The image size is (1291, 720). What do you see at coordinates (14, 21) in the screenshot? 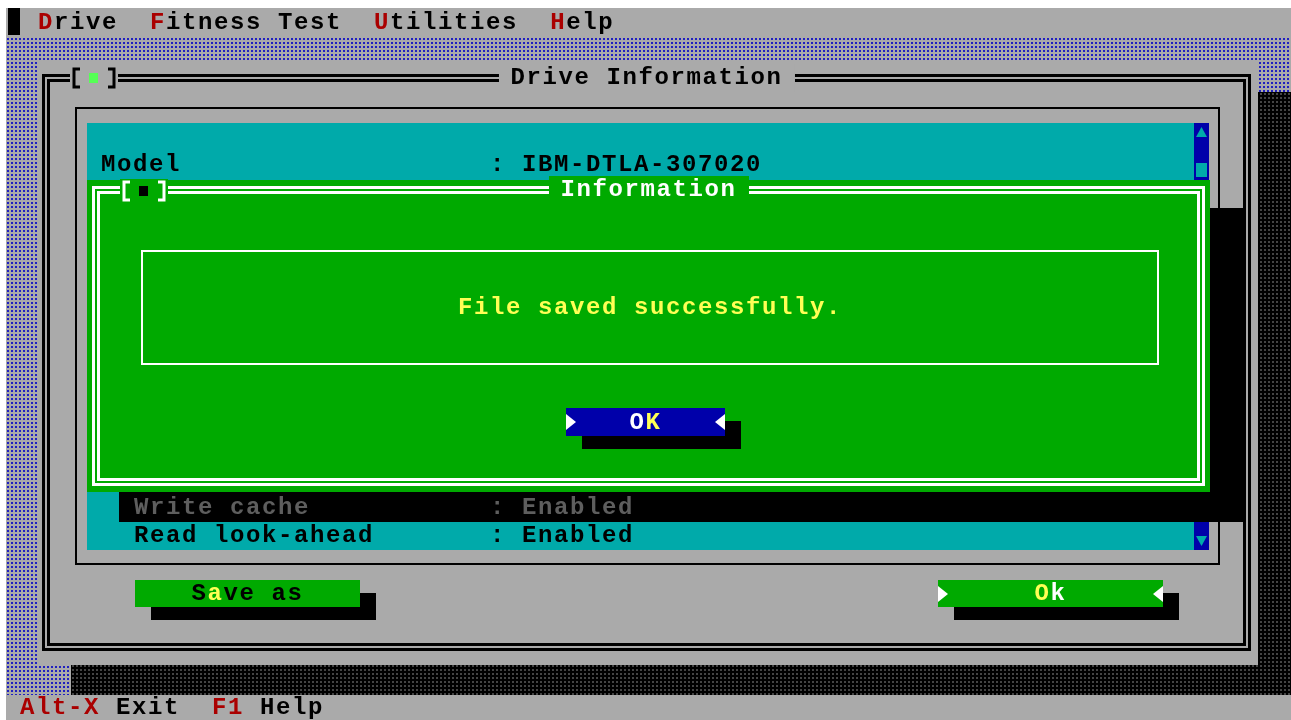
I see `cursor-block` at bounding box center [14, 21].